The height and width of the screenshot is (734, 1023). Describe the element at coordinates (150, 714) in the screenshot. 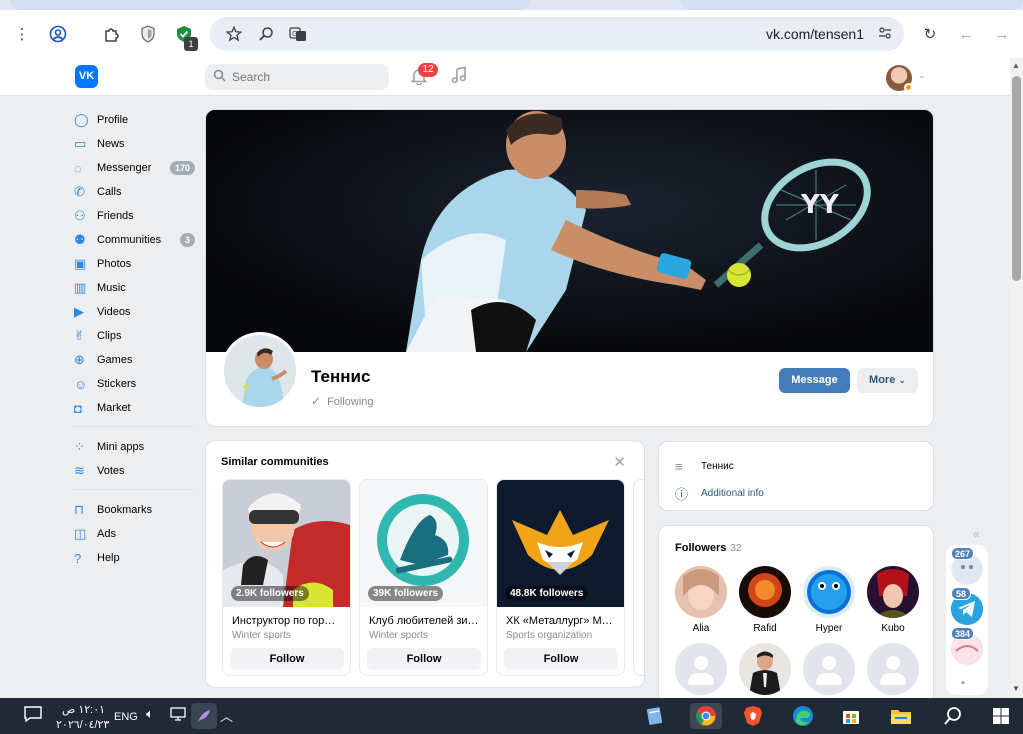

I see `volume-icon: 🔈︎` at that location.